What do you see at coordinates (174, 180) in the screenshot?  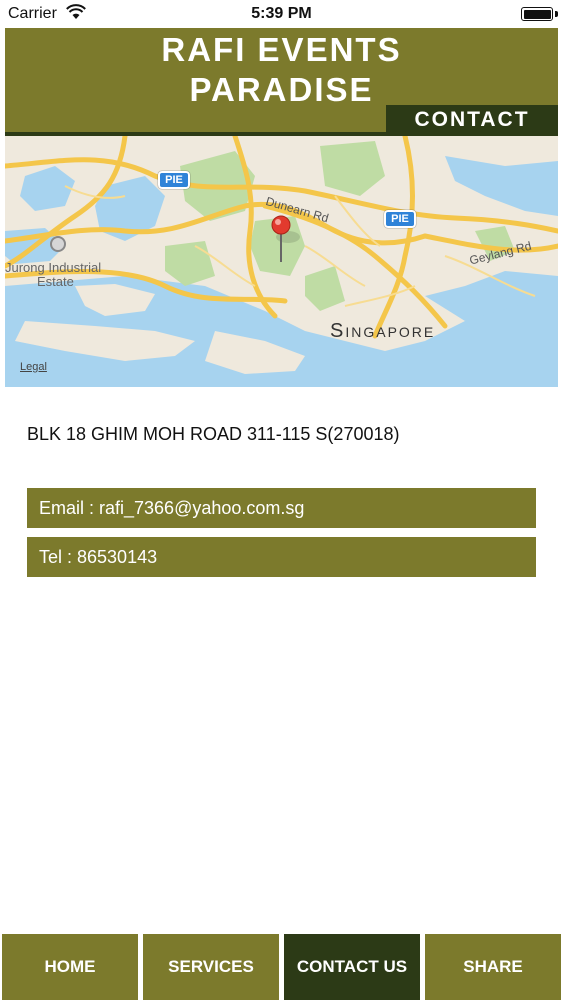 I see `expressway-badge-pie-1: PIE` at bounding box center [174, 180].